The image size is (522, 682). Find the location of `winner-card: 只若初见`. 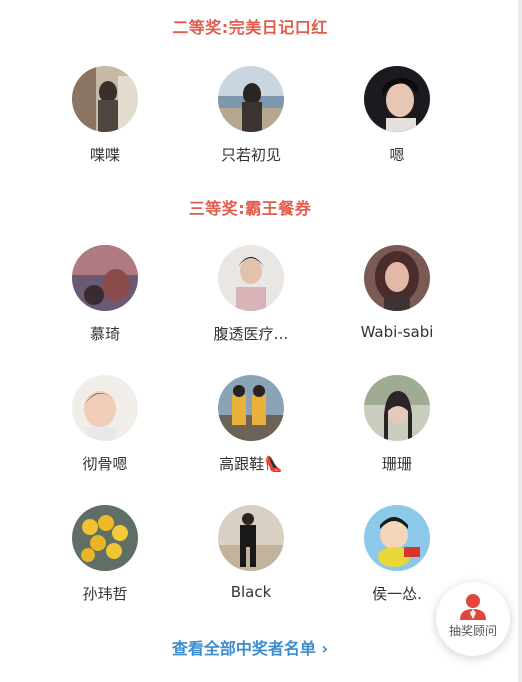

winner-card: 只若初见 is located at coordinates (251, 115).